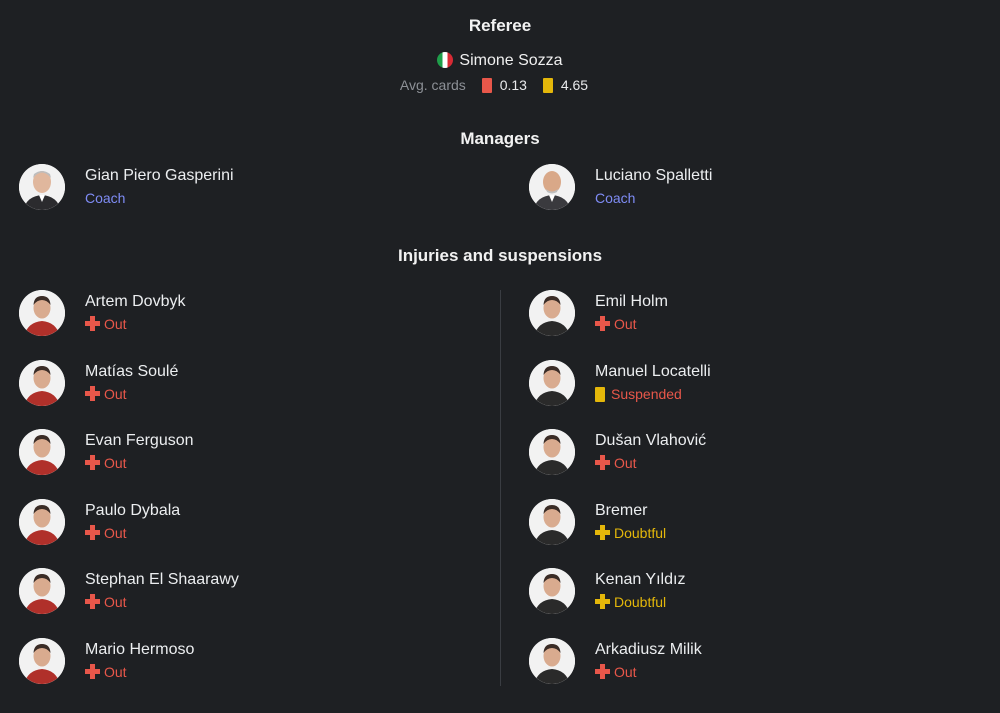 The width and height of the screenshot is (1000, 713). What do you see at coordinates (679, 661) in the screenshot?
I see `injury-list-item: Arkadiusz Milik Out` at bounding box center [679, 661].